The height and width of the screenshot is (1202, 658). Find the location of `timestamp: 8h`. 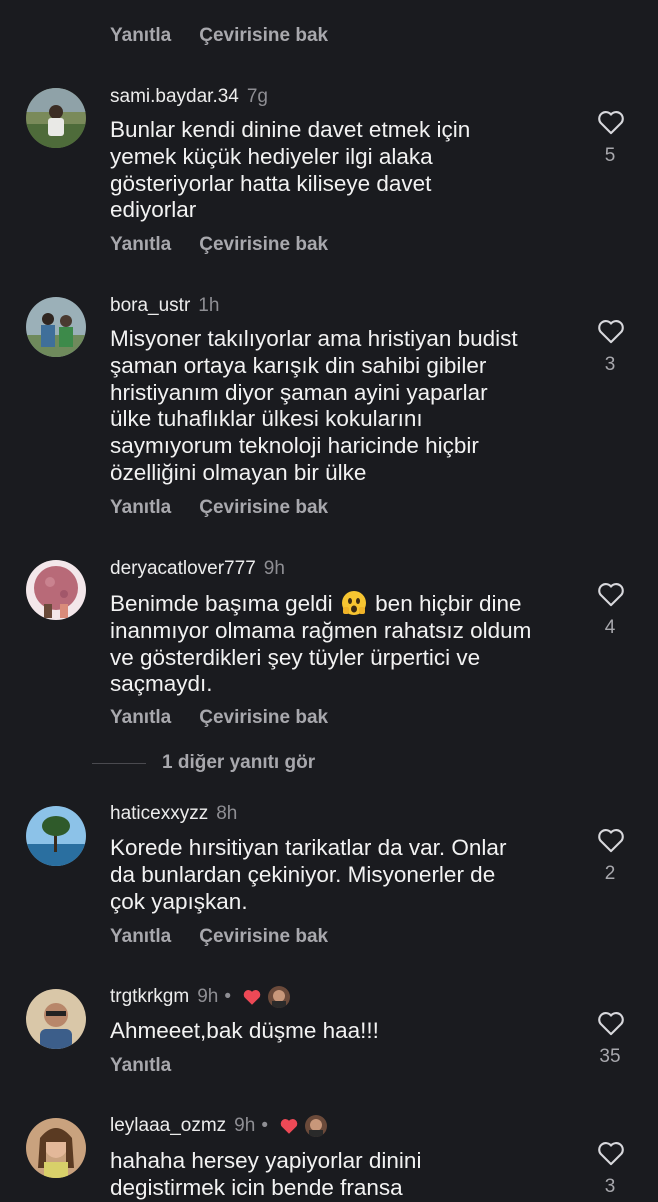

timestamp: 8h is located at coordinates (227, 813).